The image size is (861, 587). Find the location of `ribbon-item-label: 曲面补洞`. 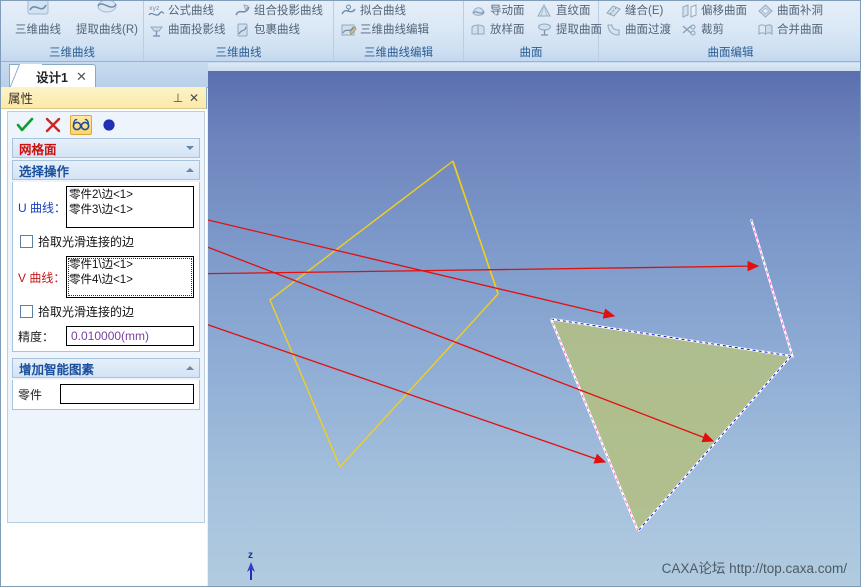

ribbon-item-label: 曲面补洞 is located at coordinates (800, 11).